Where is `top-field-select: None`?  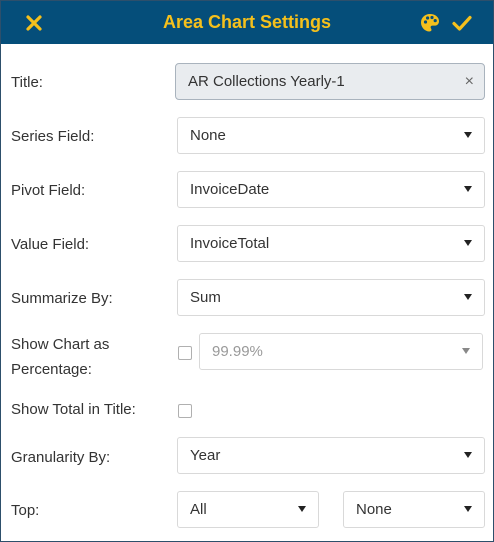
top-field-select: None is located at coordinates (414, 509).